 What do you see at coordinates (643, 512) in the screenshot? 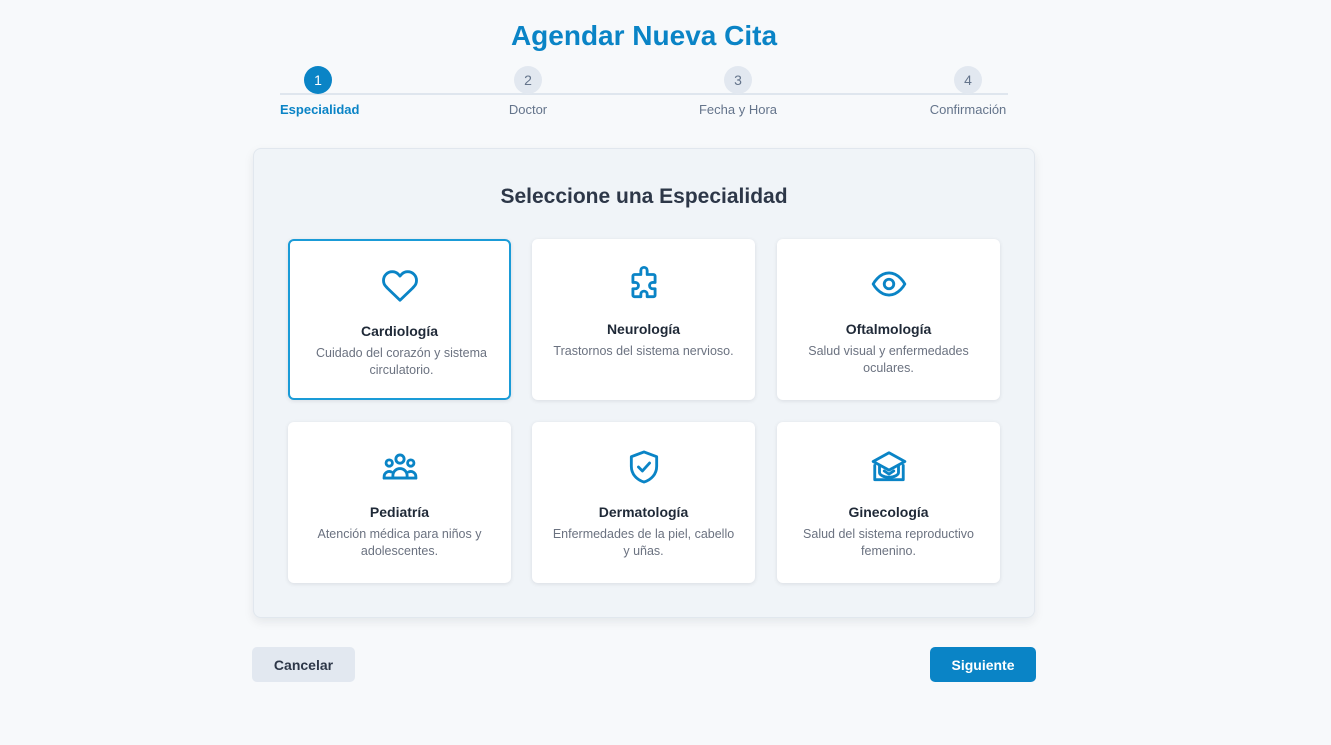
I see `specialty-name: Dermatología` at bounding box center [643, 512].